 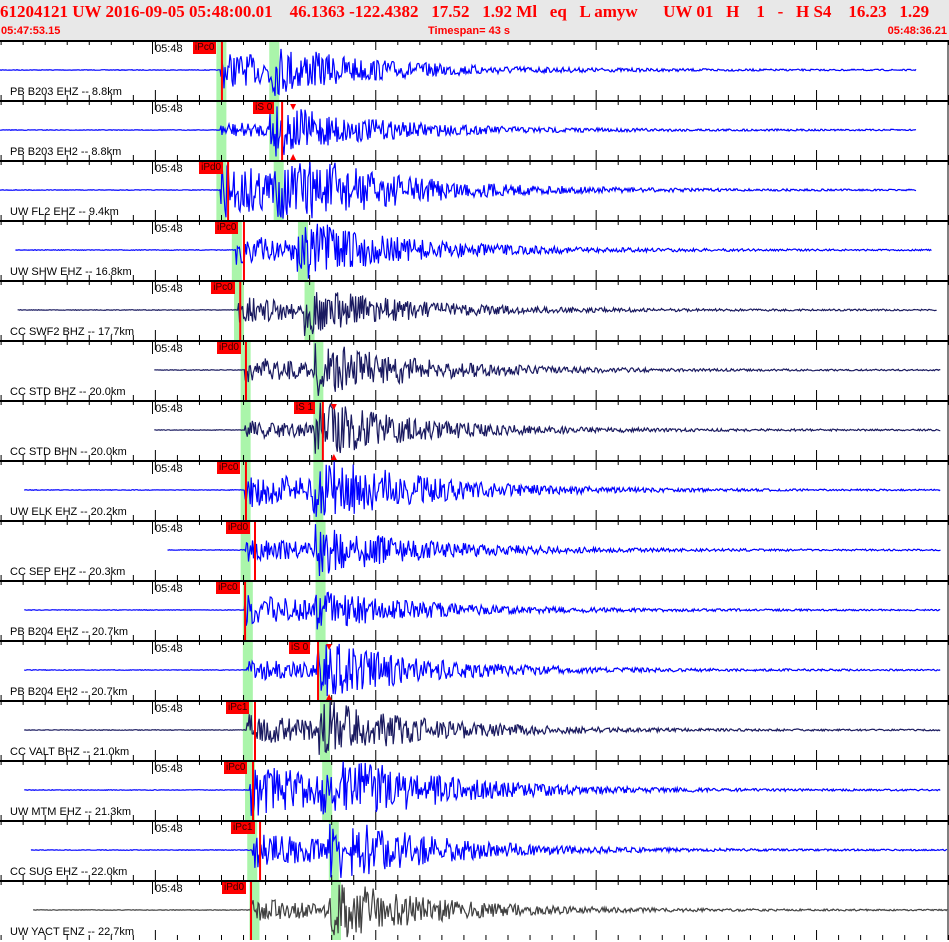 I want to click on pick-label: iS 1, so click(x=304, y=408).